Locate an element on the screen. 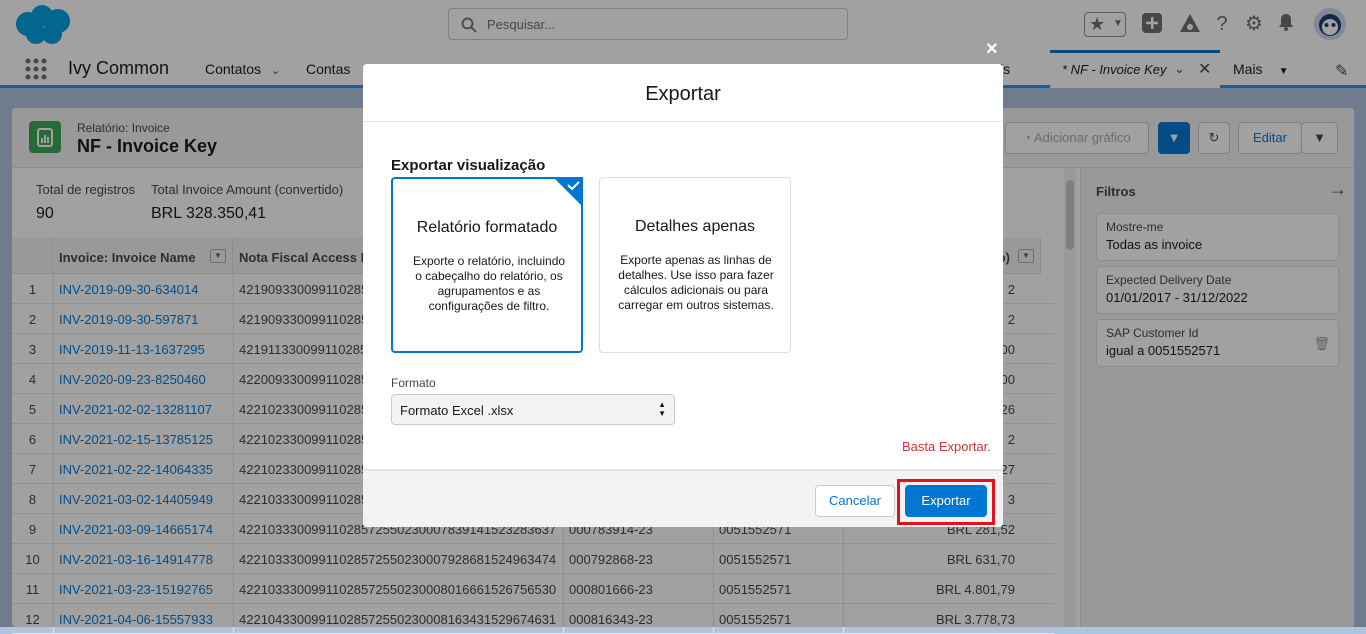 Image resolution: width=1366 pixels, height=634 pixels. modal-header: Exportar is located at coordinates (683, 93).